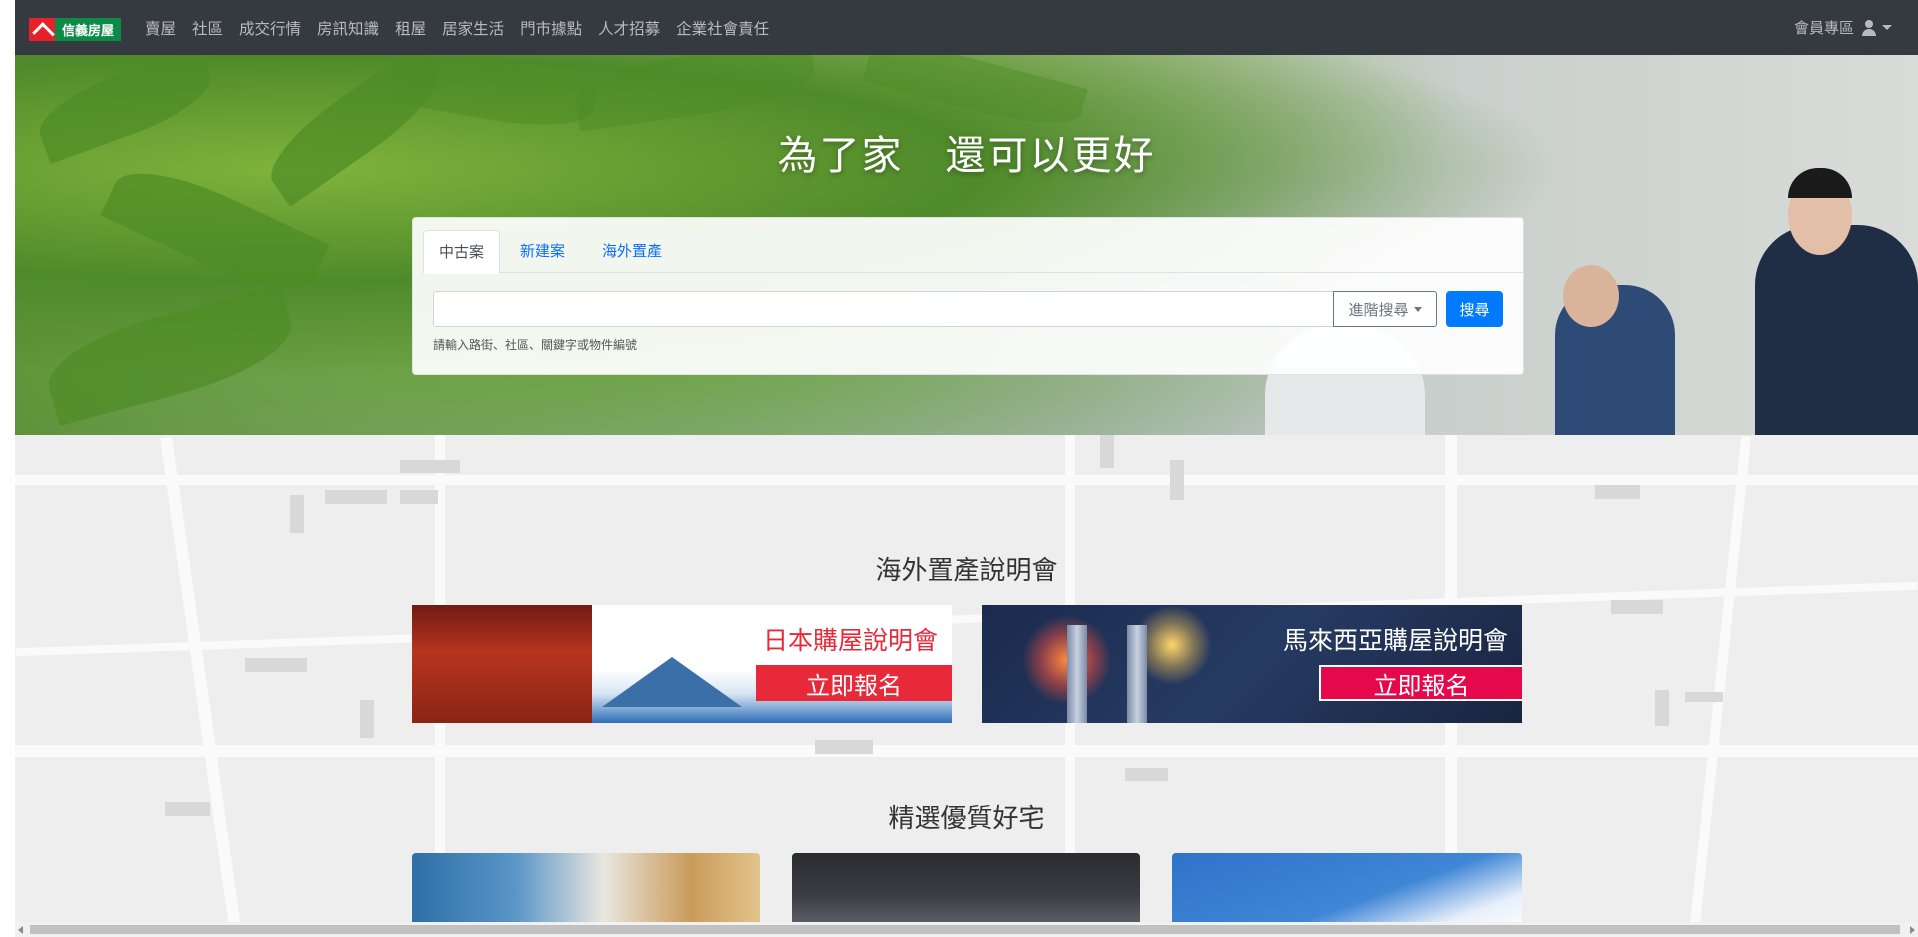 This screenshot has height=937, width=1918. I want to click on seminars-title: 海外置產說明會, so click(966, 571).